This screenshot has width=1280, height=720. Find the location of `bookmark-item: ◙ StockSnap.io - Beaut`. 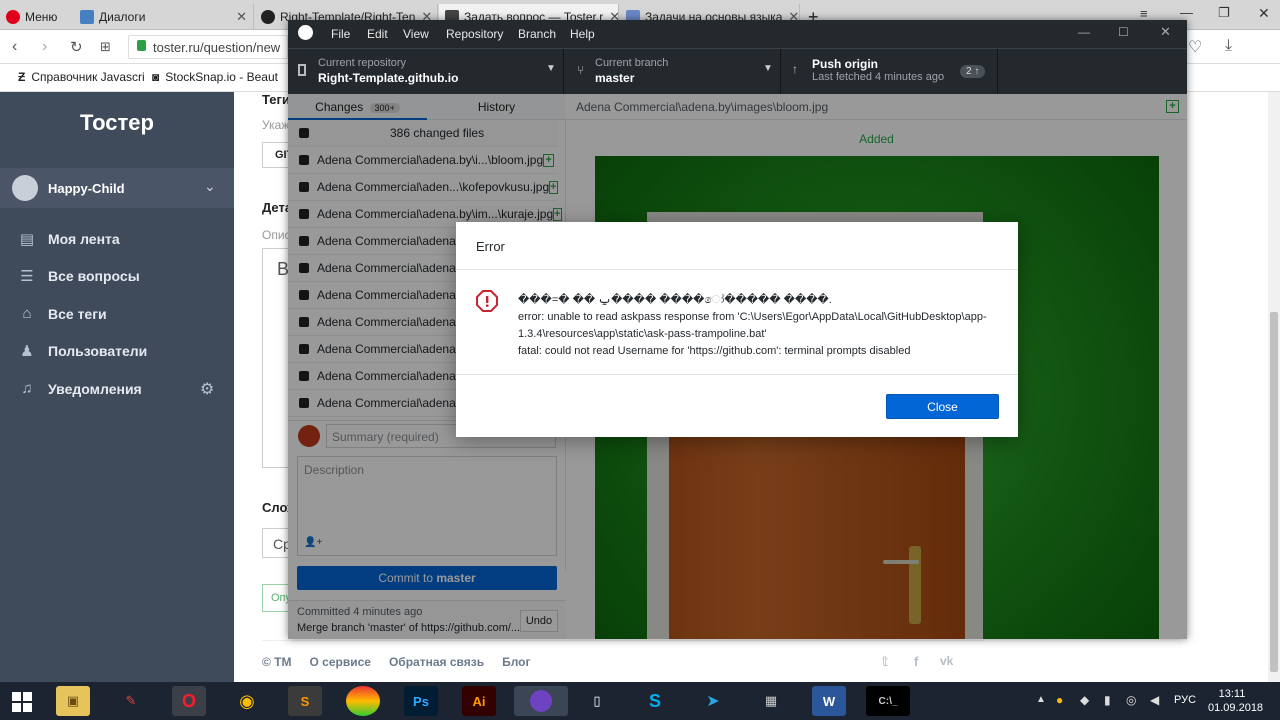

bookmark-item: ◙ StockSnap.io - Beaut is located at coordinates (215, 77).